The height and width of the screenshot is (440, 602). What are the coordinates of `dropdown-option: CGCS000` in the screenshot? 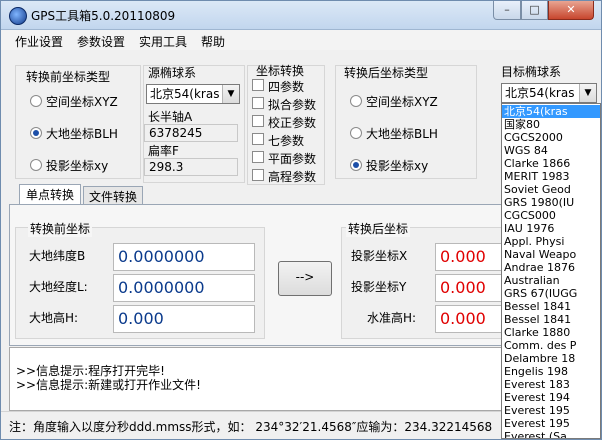 It's located at (551, 215).